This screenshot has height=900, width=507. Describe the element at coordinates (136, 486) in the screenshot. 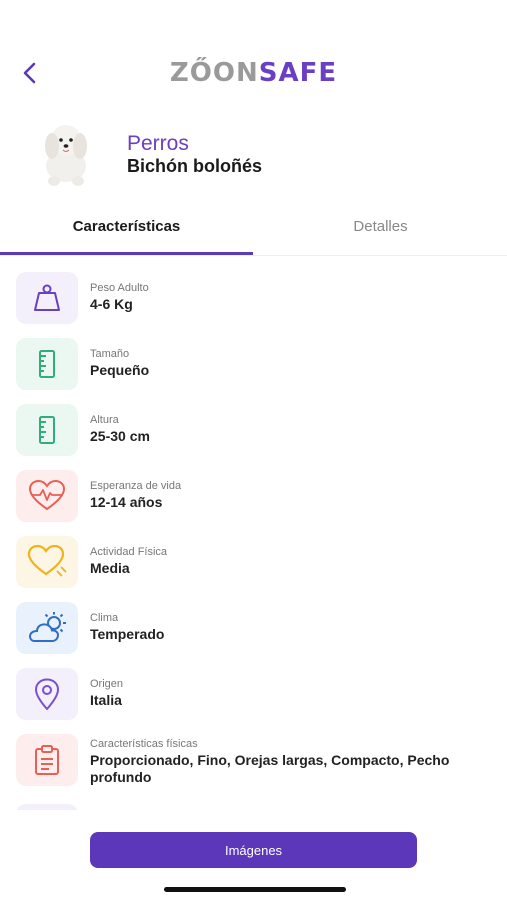

I see `item-label: Esperanza de vida` at that location.